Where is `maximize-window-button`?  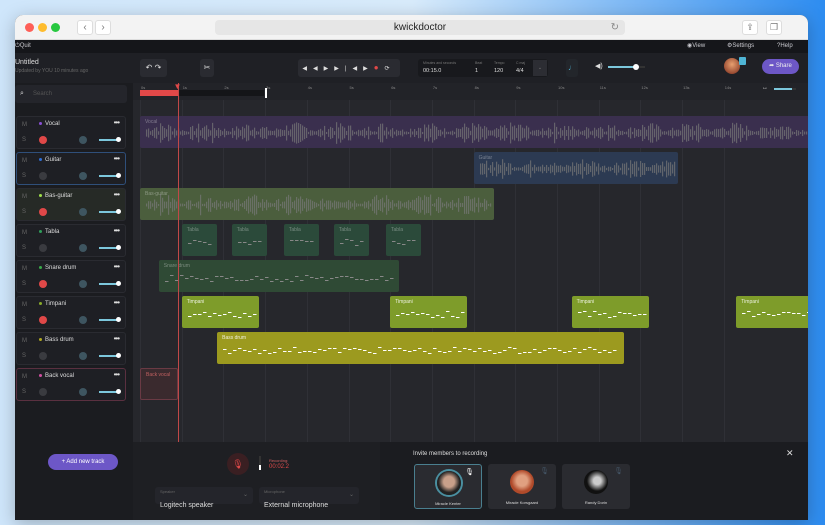 maximize-window-button is located at coordinates (55, 27).